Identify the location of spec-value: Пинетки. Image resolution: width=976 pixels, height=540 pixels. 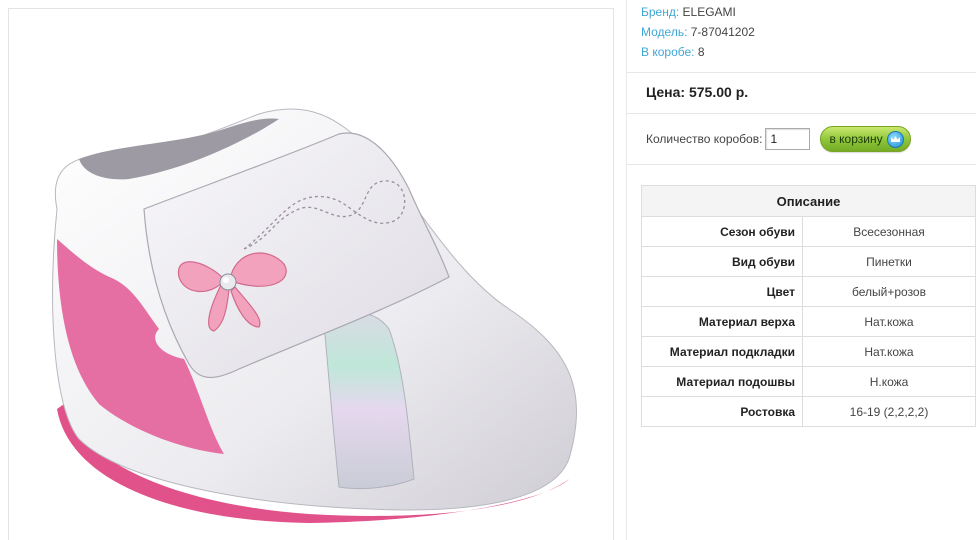
(889, 261).